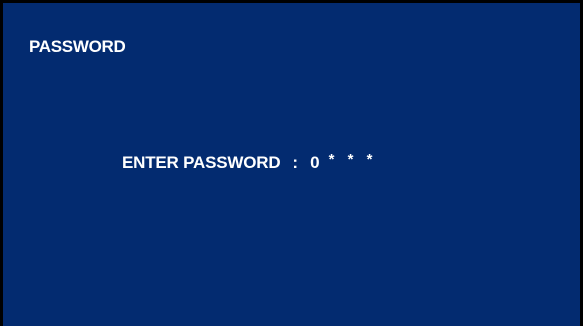 This screenshot has height=326, width=585. I want to click on password-field: 0 * * *, so click(344, 162).